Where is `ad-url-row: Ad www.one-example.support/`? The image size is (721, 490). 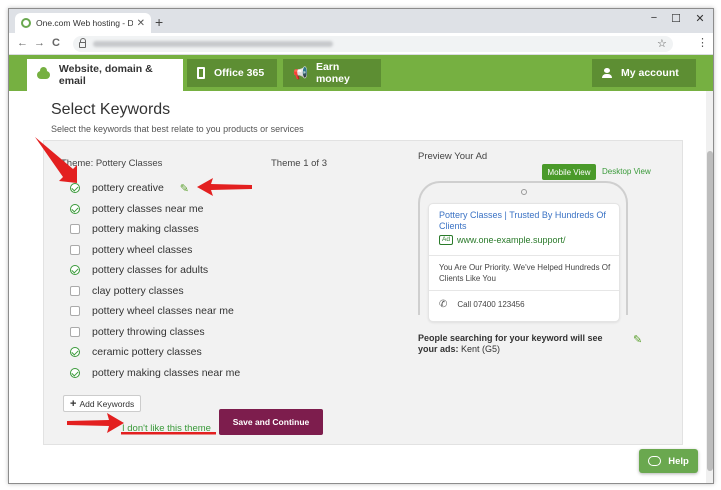
ad-url-row: Ad www.one-example.support/ is located at coordinates (502, 240).